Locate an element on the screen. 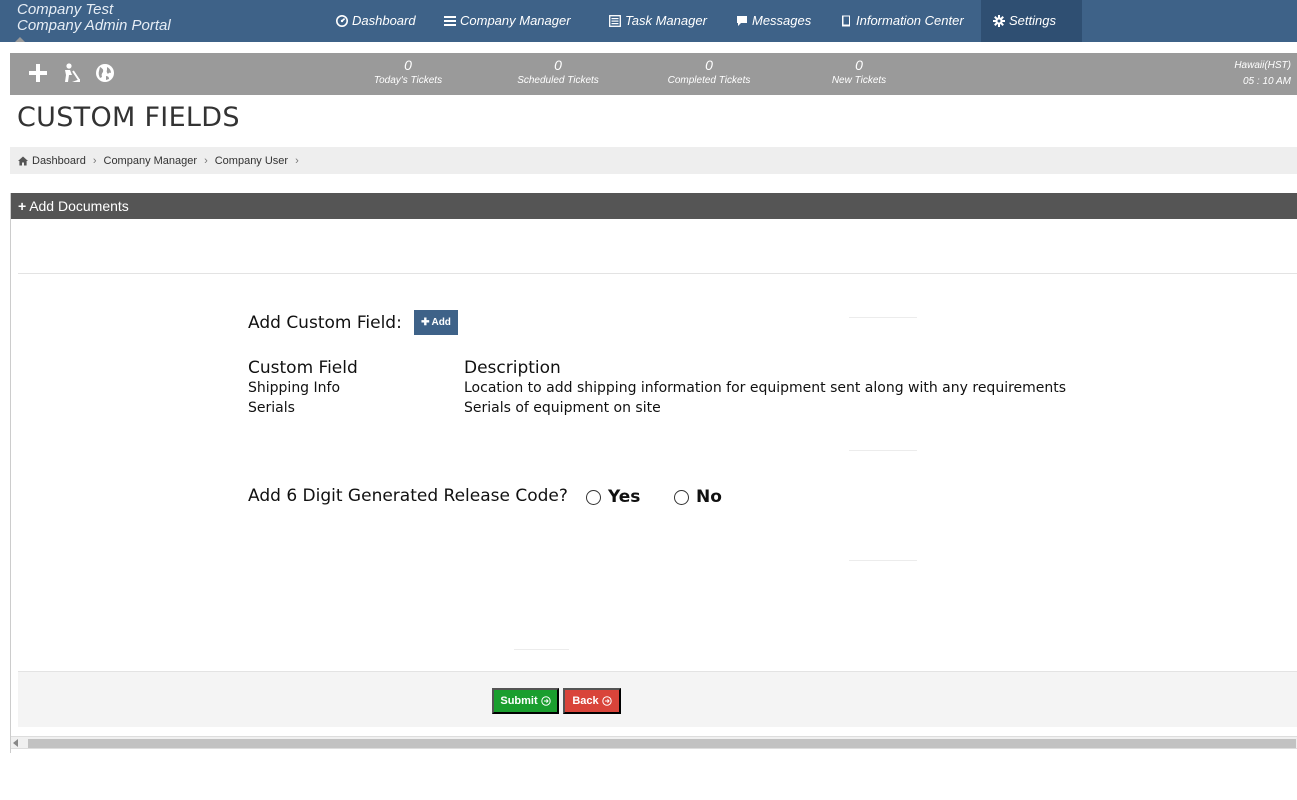 This screenshot has height=800, width=1297. stat-todays-tickets: 0 Today's Tickets is located at coordinates (408, 72).